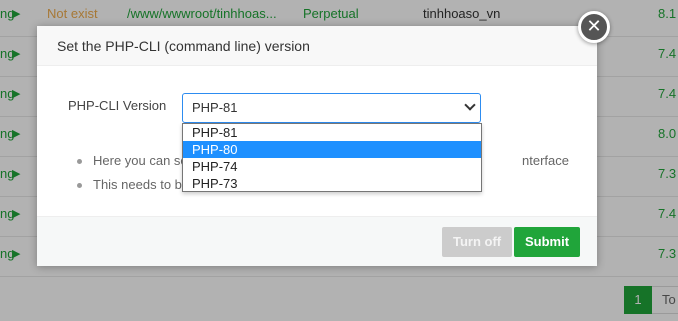 The height and width of the screenshot is (321, 678). What do you see at coordinates (547, 242) in the screenshot?
I see `submit-button: Submit` at bounding box center [547, 242].